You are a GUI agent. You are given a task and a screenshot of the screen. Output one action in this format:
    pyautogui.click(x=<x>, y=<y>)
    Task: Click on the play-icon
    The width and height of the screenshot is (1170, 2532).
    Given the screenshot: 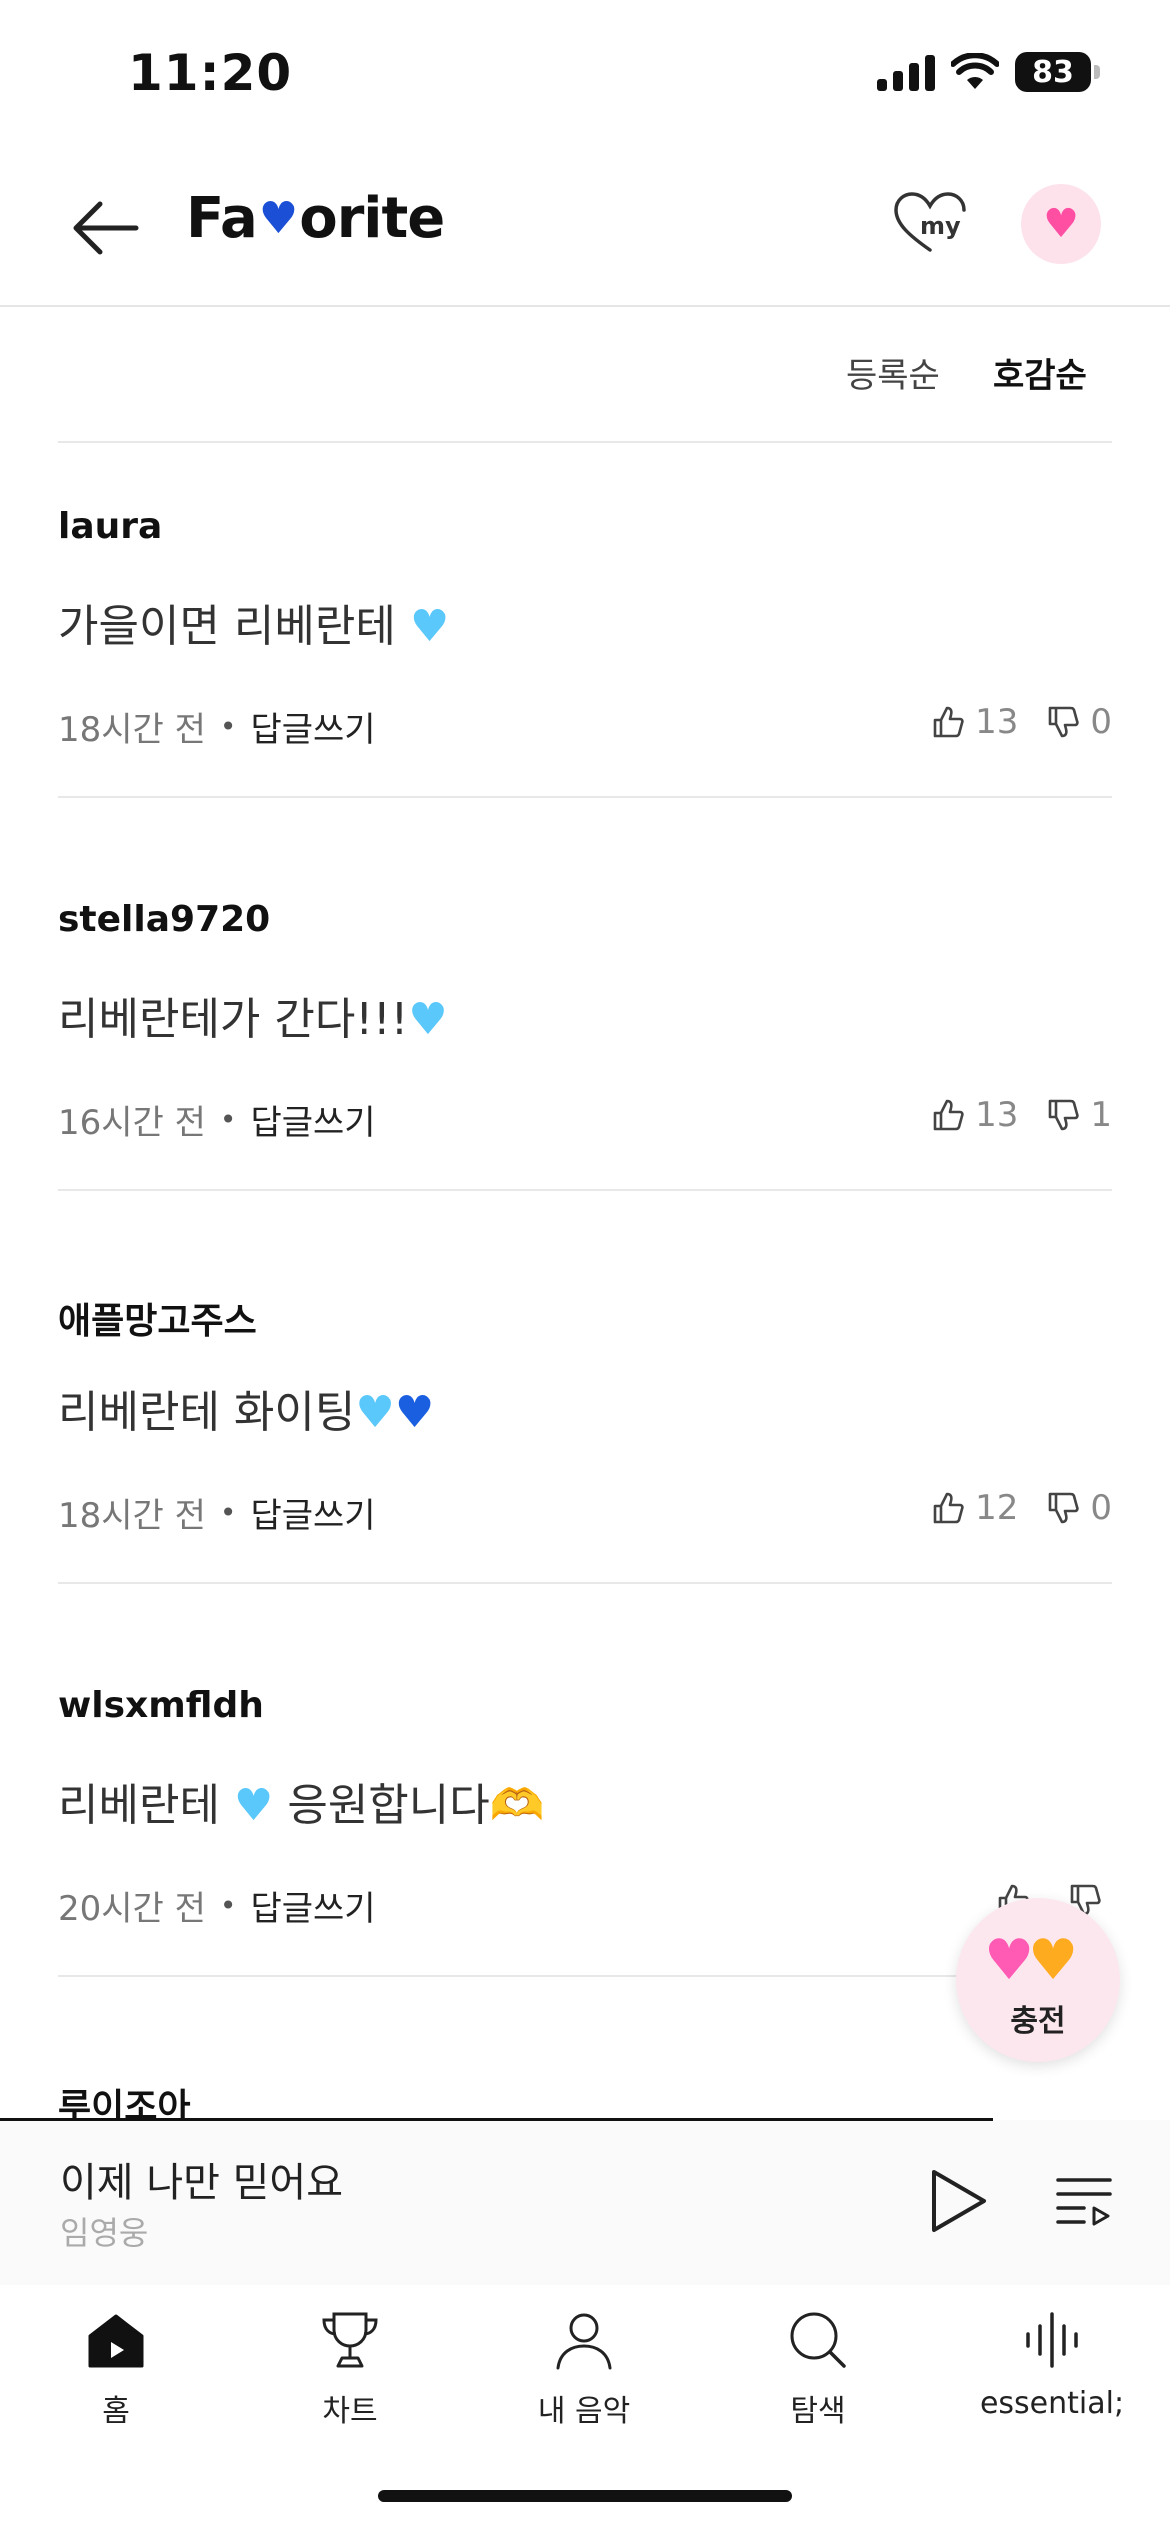 What is the action you would take?
    pyautogui.click(x=958, y=2201)
    